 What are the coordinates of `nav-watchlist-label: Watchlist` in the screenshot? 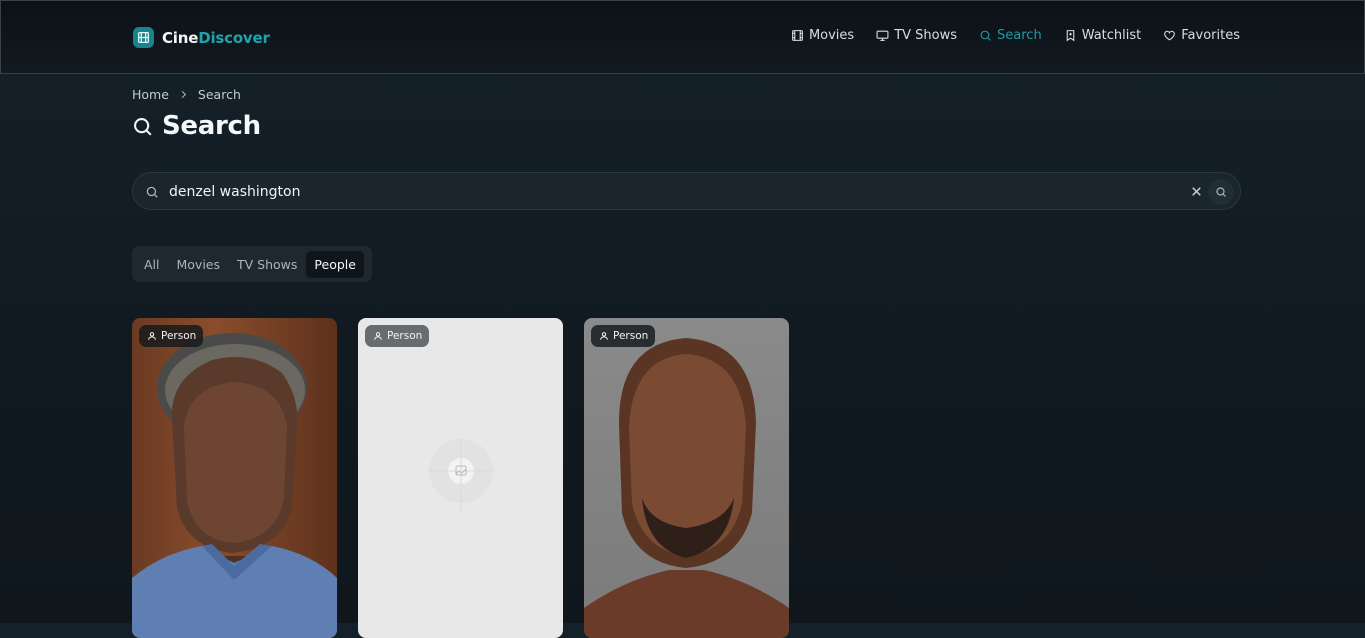 It's located at (1111, 35).